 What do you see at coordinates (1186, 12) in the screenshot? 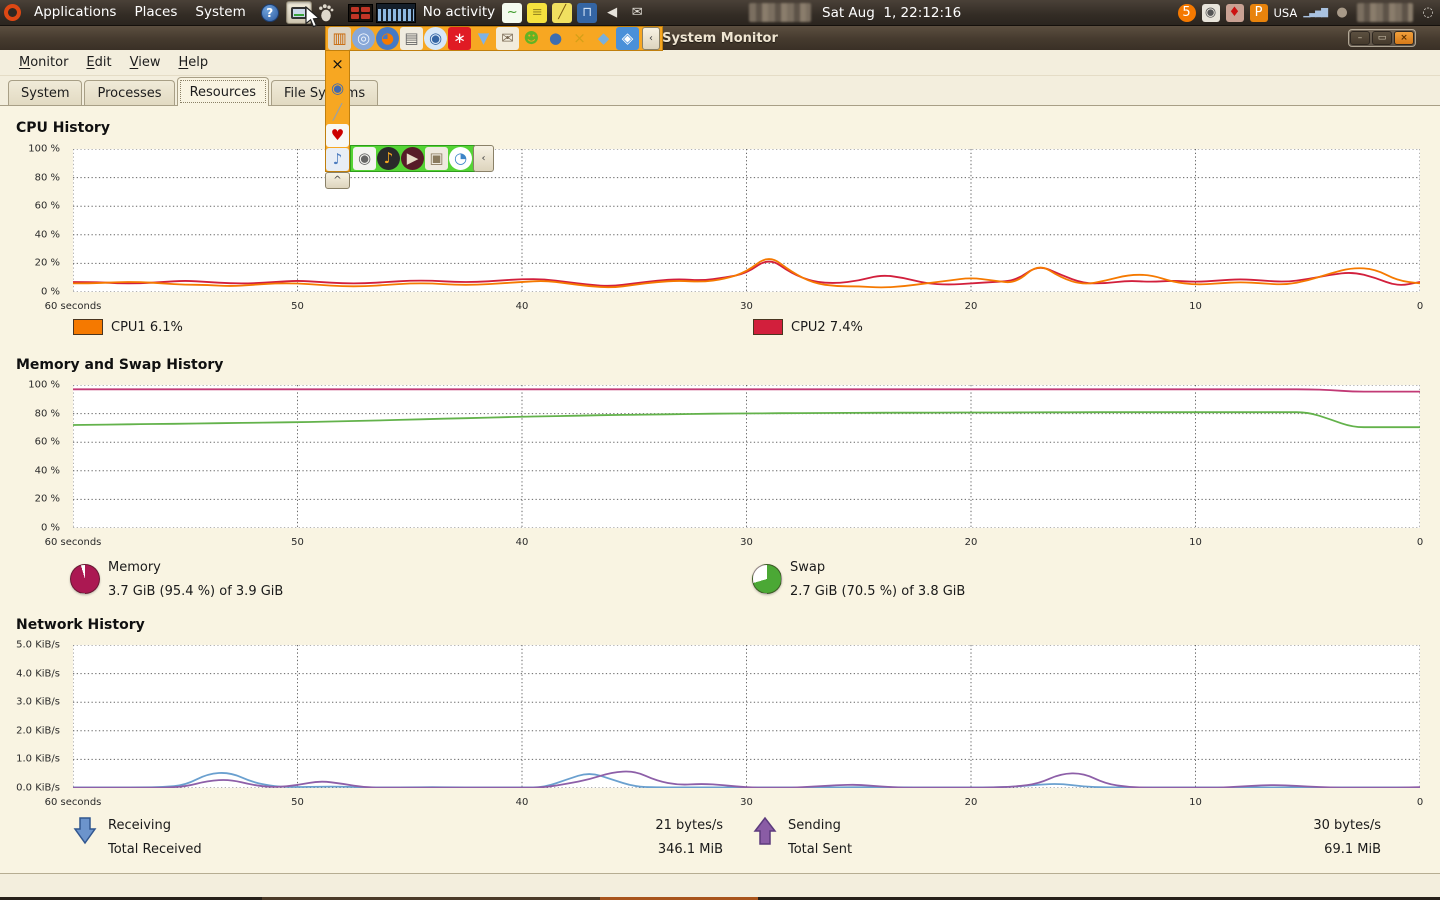
I see `badge-5-icon: 5` at bounding box center [1186, 12].